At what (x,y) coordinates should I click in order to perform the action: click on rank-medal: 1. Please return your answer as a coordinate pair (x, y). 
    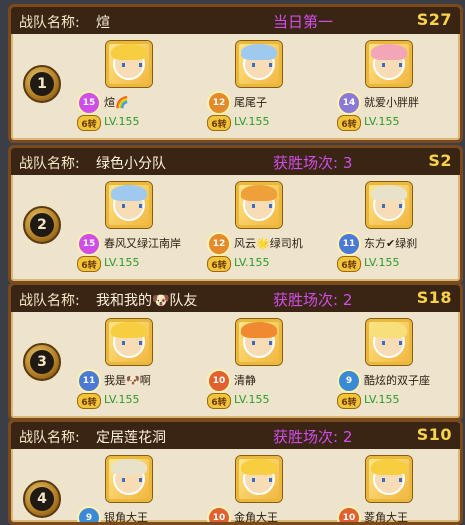
    Looking at the image, I should click on (42, 84).